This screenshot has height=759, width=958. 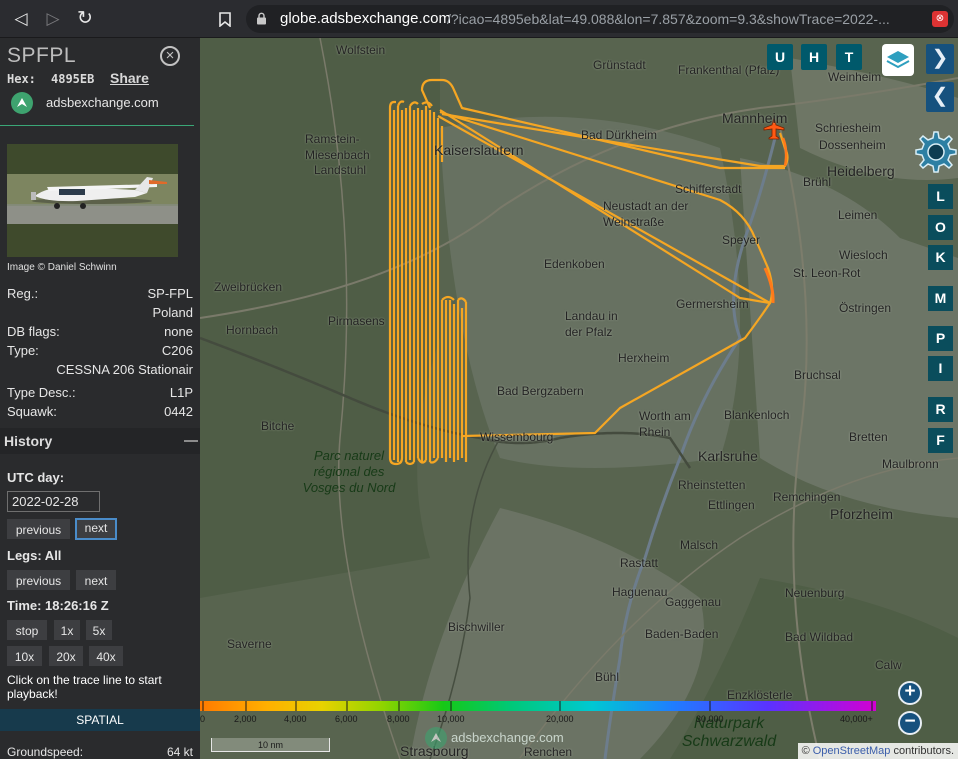 What do you see at coordinates (129, 78) in the screenshot?
I see `share-link: Share` at bounding box center [129, 78].